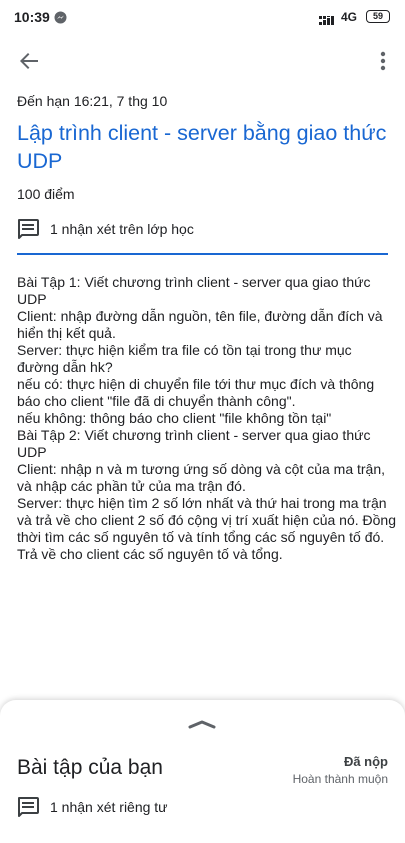 This screenshot has height=843, width=405. Describe the element at coordinates (60, 17) in the screenshot. I see `messenger-icon` at that location.